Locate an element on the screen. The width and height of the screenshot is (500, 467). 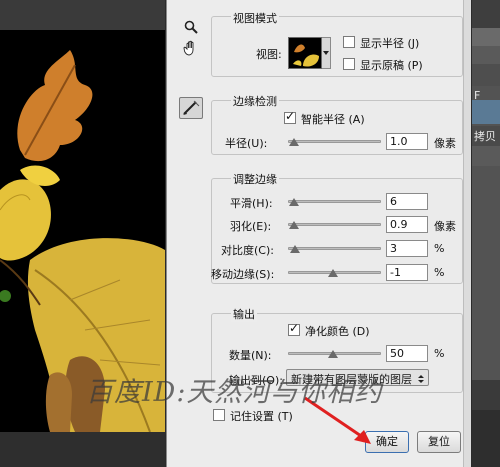
view-preview-thumbnail is located at coordinates (305, 53).